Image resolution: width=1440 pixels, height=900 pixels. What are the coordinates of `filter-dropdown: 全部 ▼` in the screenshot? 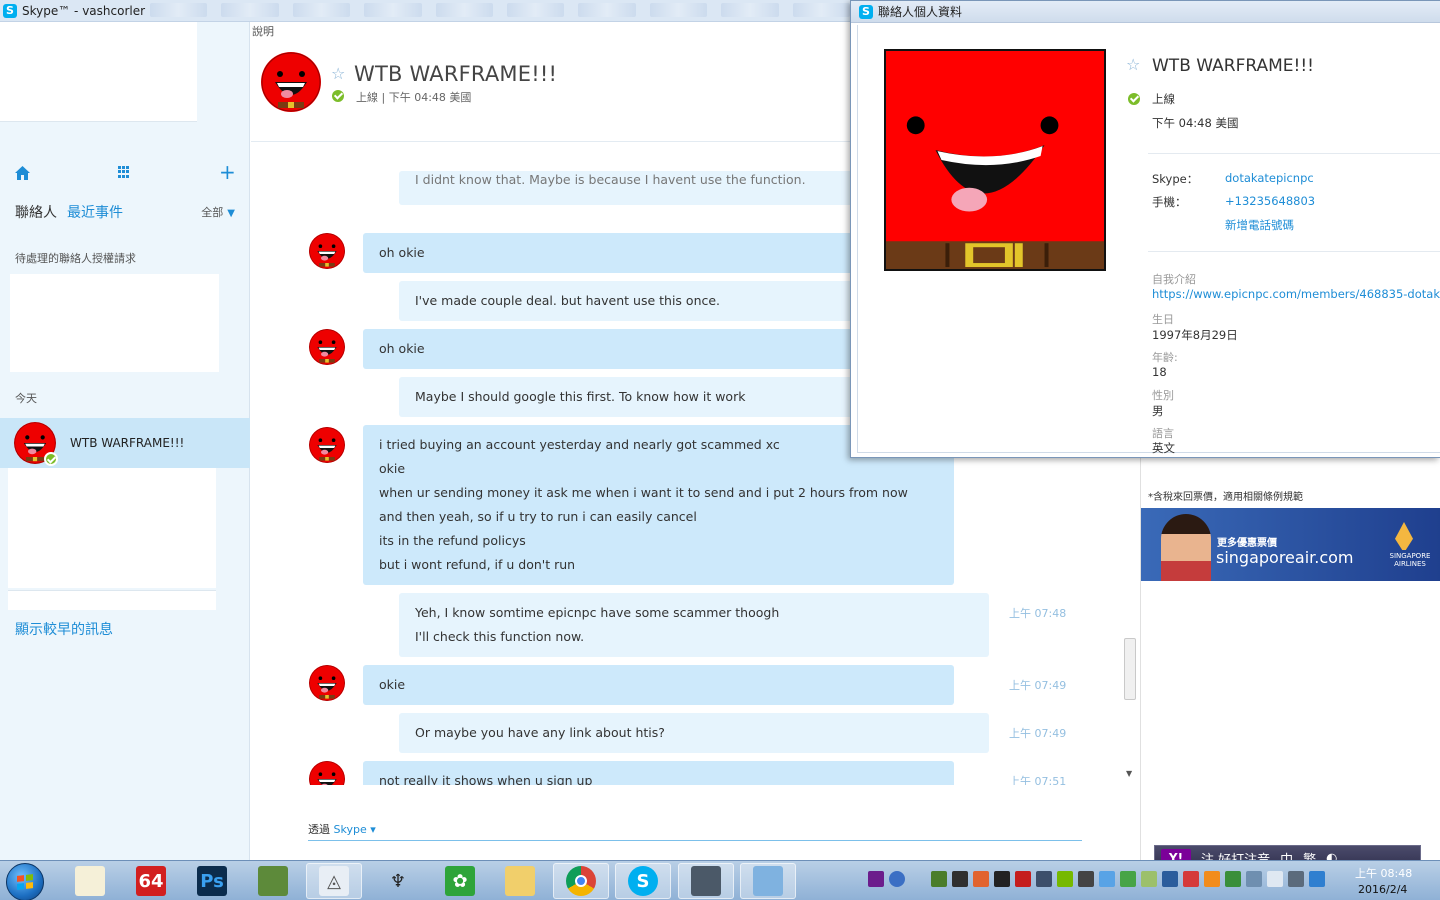 It's located at (218, 212).